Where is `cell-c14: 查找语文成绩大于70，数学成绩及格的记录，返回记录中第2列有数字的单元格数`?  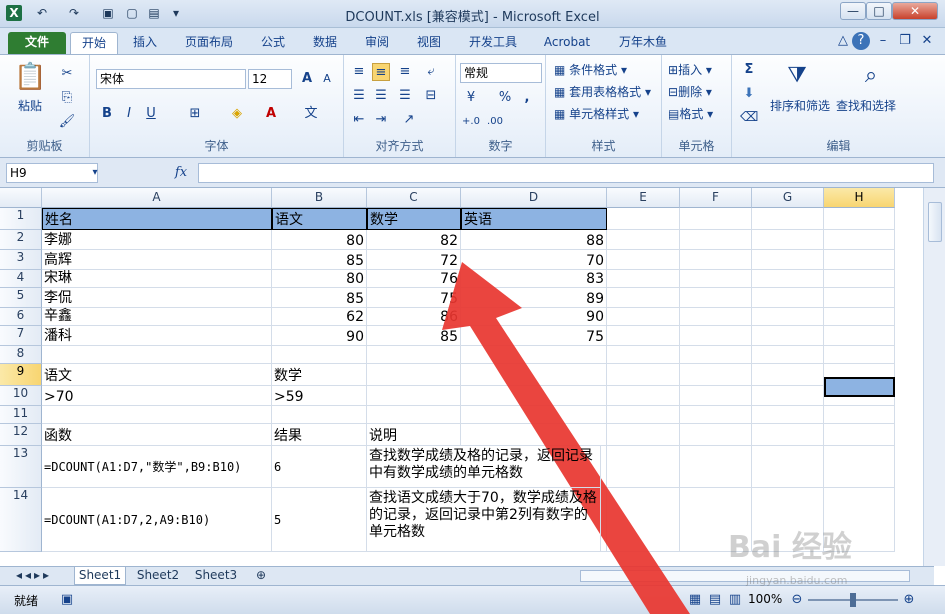 cell-c14: 查找语文成绩大于70，数学成绩及格的记录，返回记录中第2列有数字的单元格数 is located at coordinates (484, 520).